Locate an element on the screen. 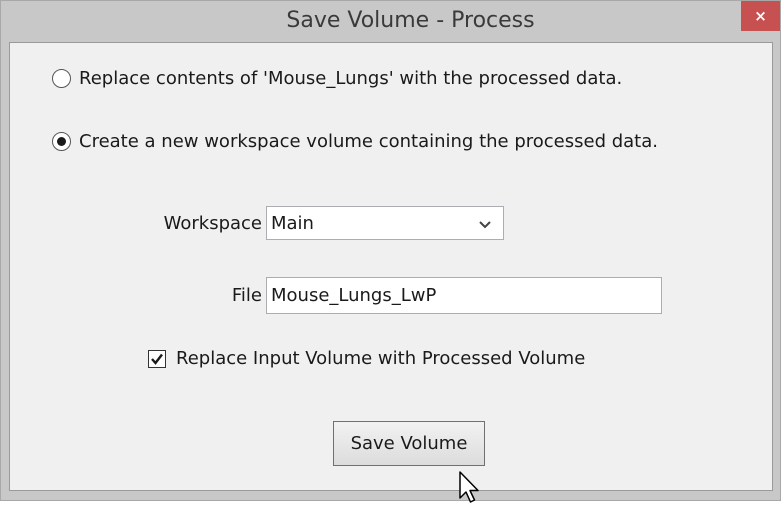 This screenshot has width=781, height=511. create-radio is located at coordinates (61, 141).